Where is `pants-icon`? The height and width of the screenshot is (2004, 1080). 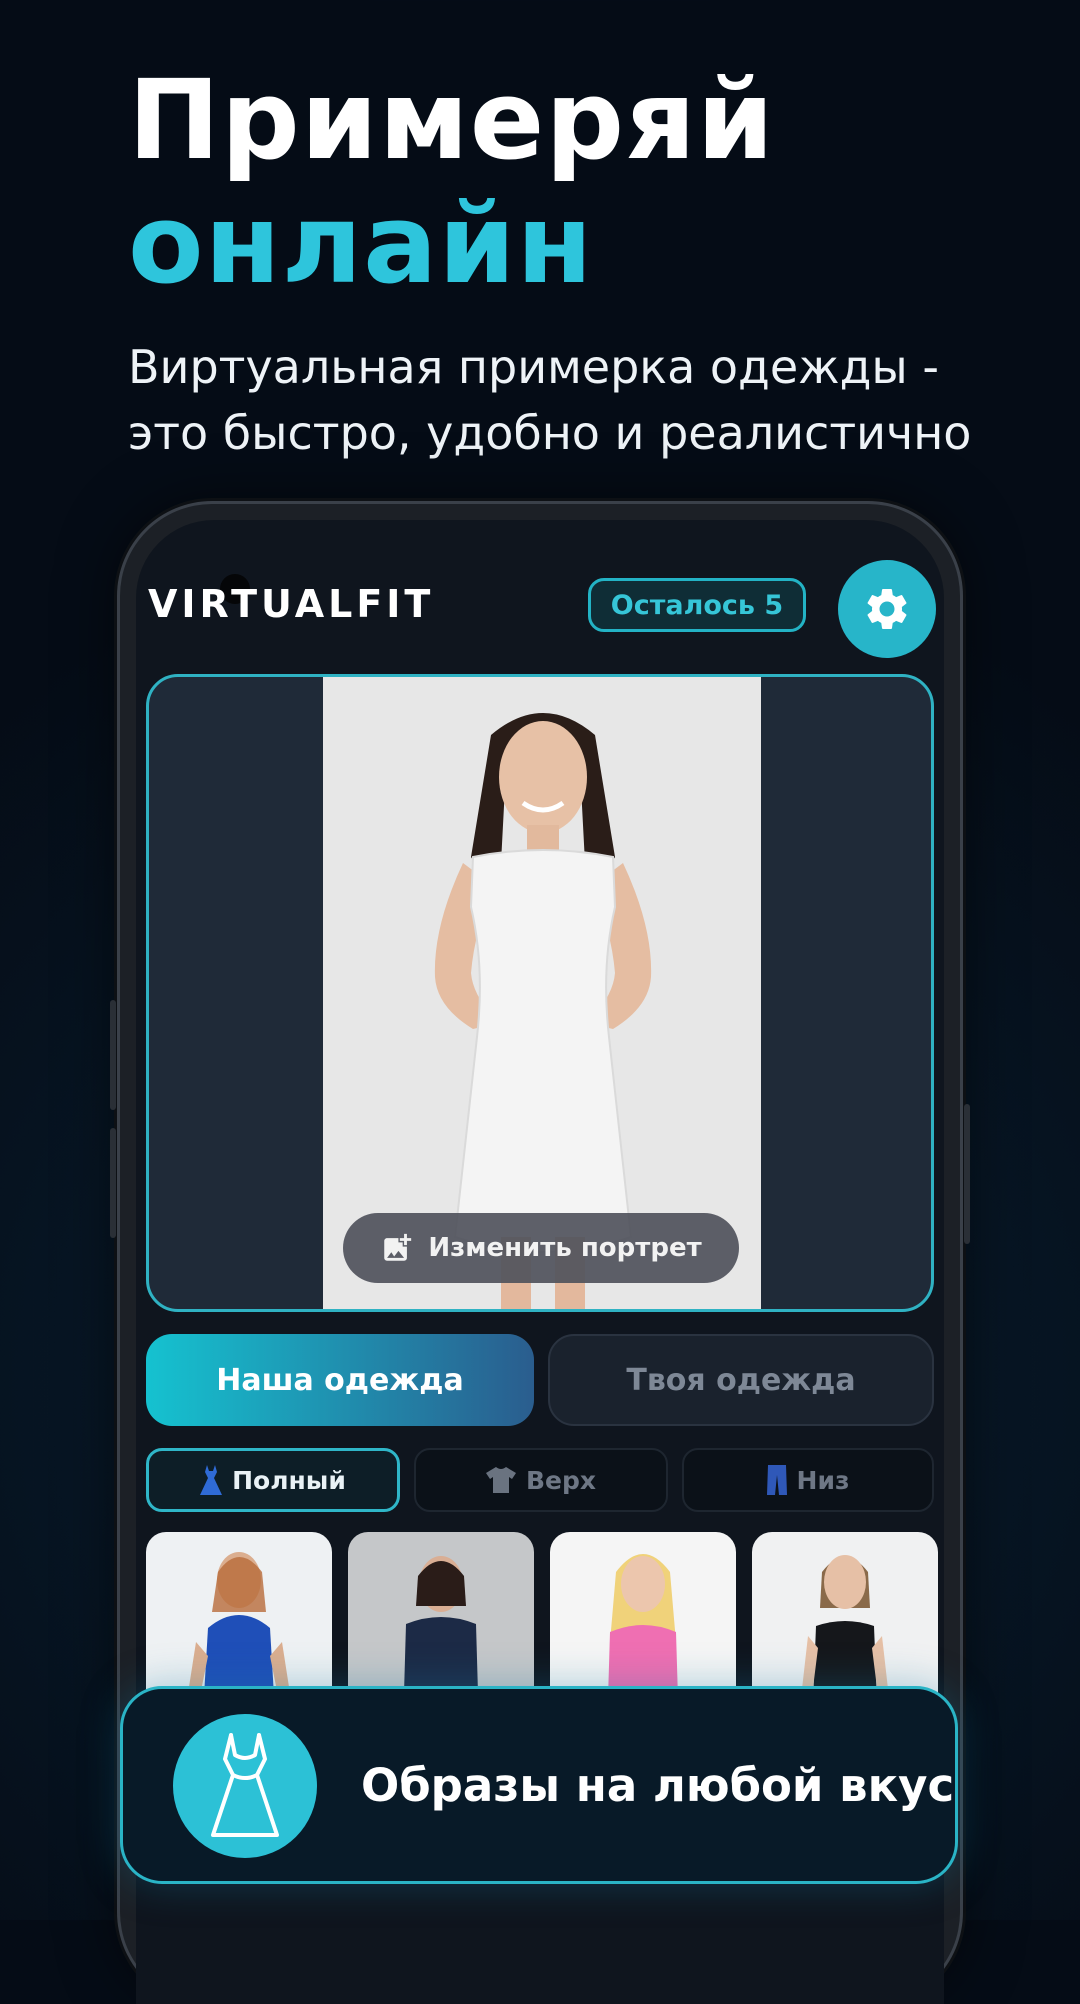
pants-icon is located at coordinates (776, 1480).